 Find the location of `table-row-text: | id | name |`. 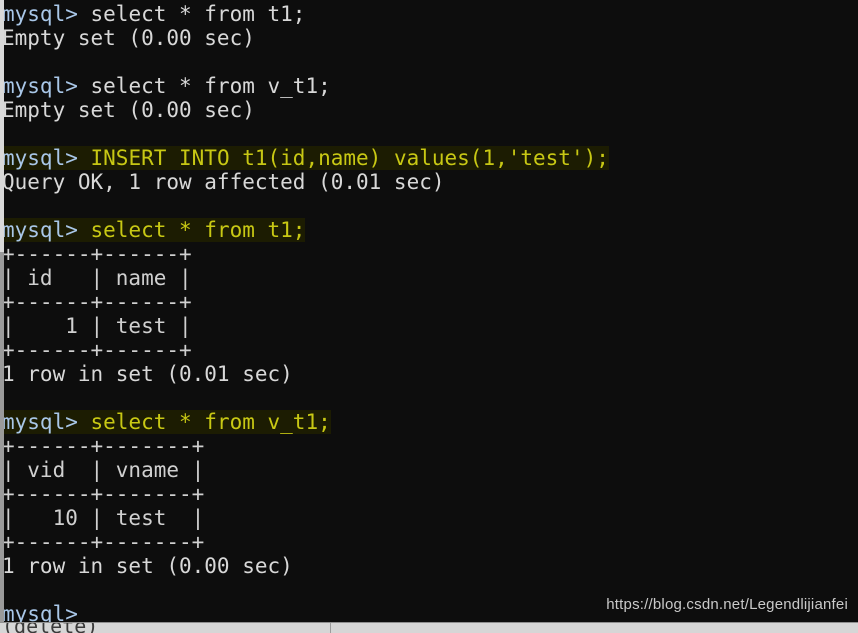

table-row-text: | id | name | is located at coordinates (97, 278).